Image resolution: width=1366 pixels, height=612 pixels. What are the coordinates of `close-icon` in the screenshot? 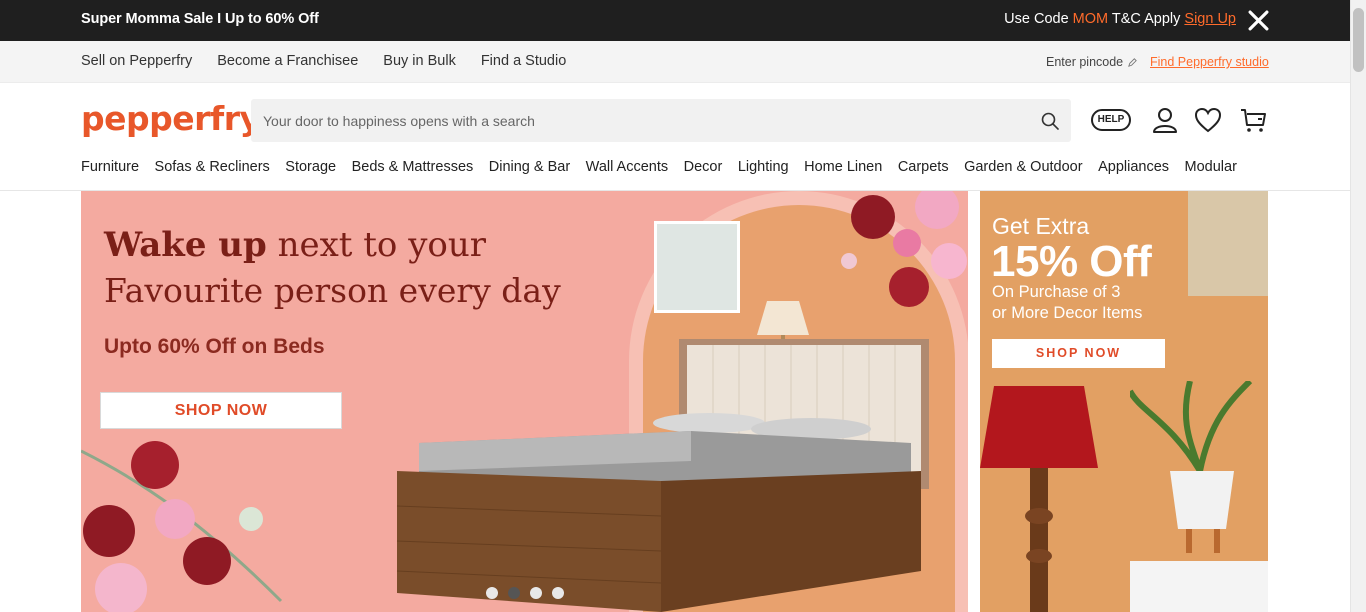 It's located at (1258, 20).